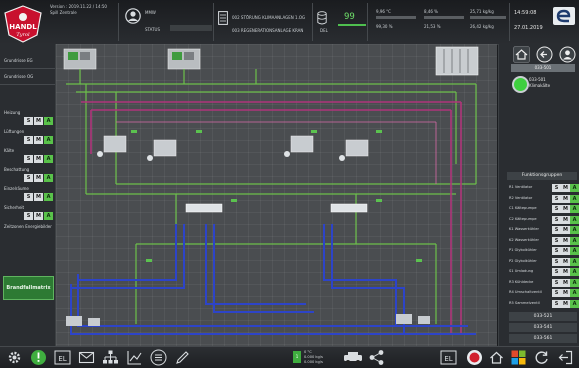 The height and width of the screenshot is (368, 579). What do you see at coordinates (565, 357) in the screenshot?
I see `logout-icon` at bounding box center [565, 357].